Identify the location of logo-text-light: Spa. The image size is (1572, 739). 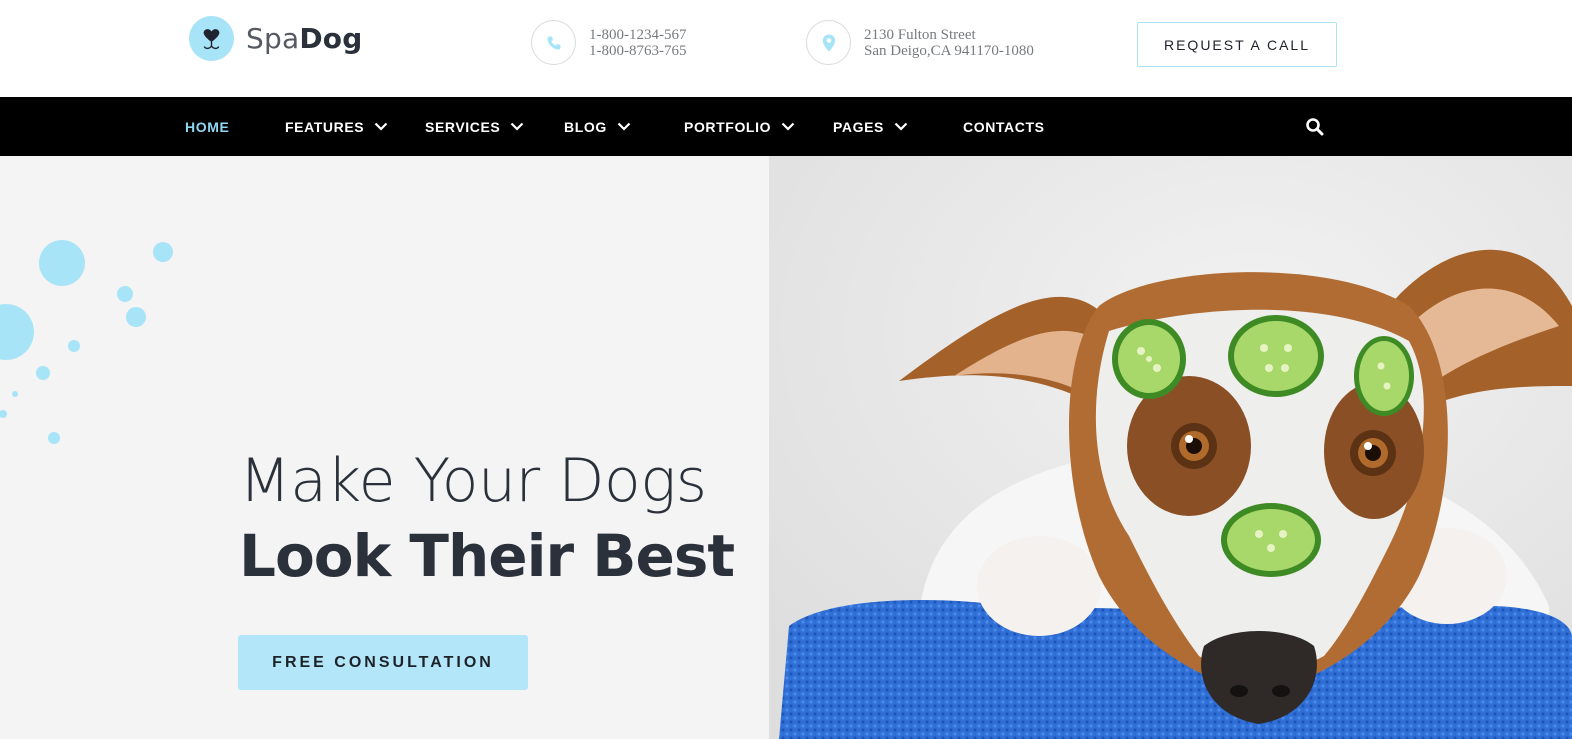
(273, 38).